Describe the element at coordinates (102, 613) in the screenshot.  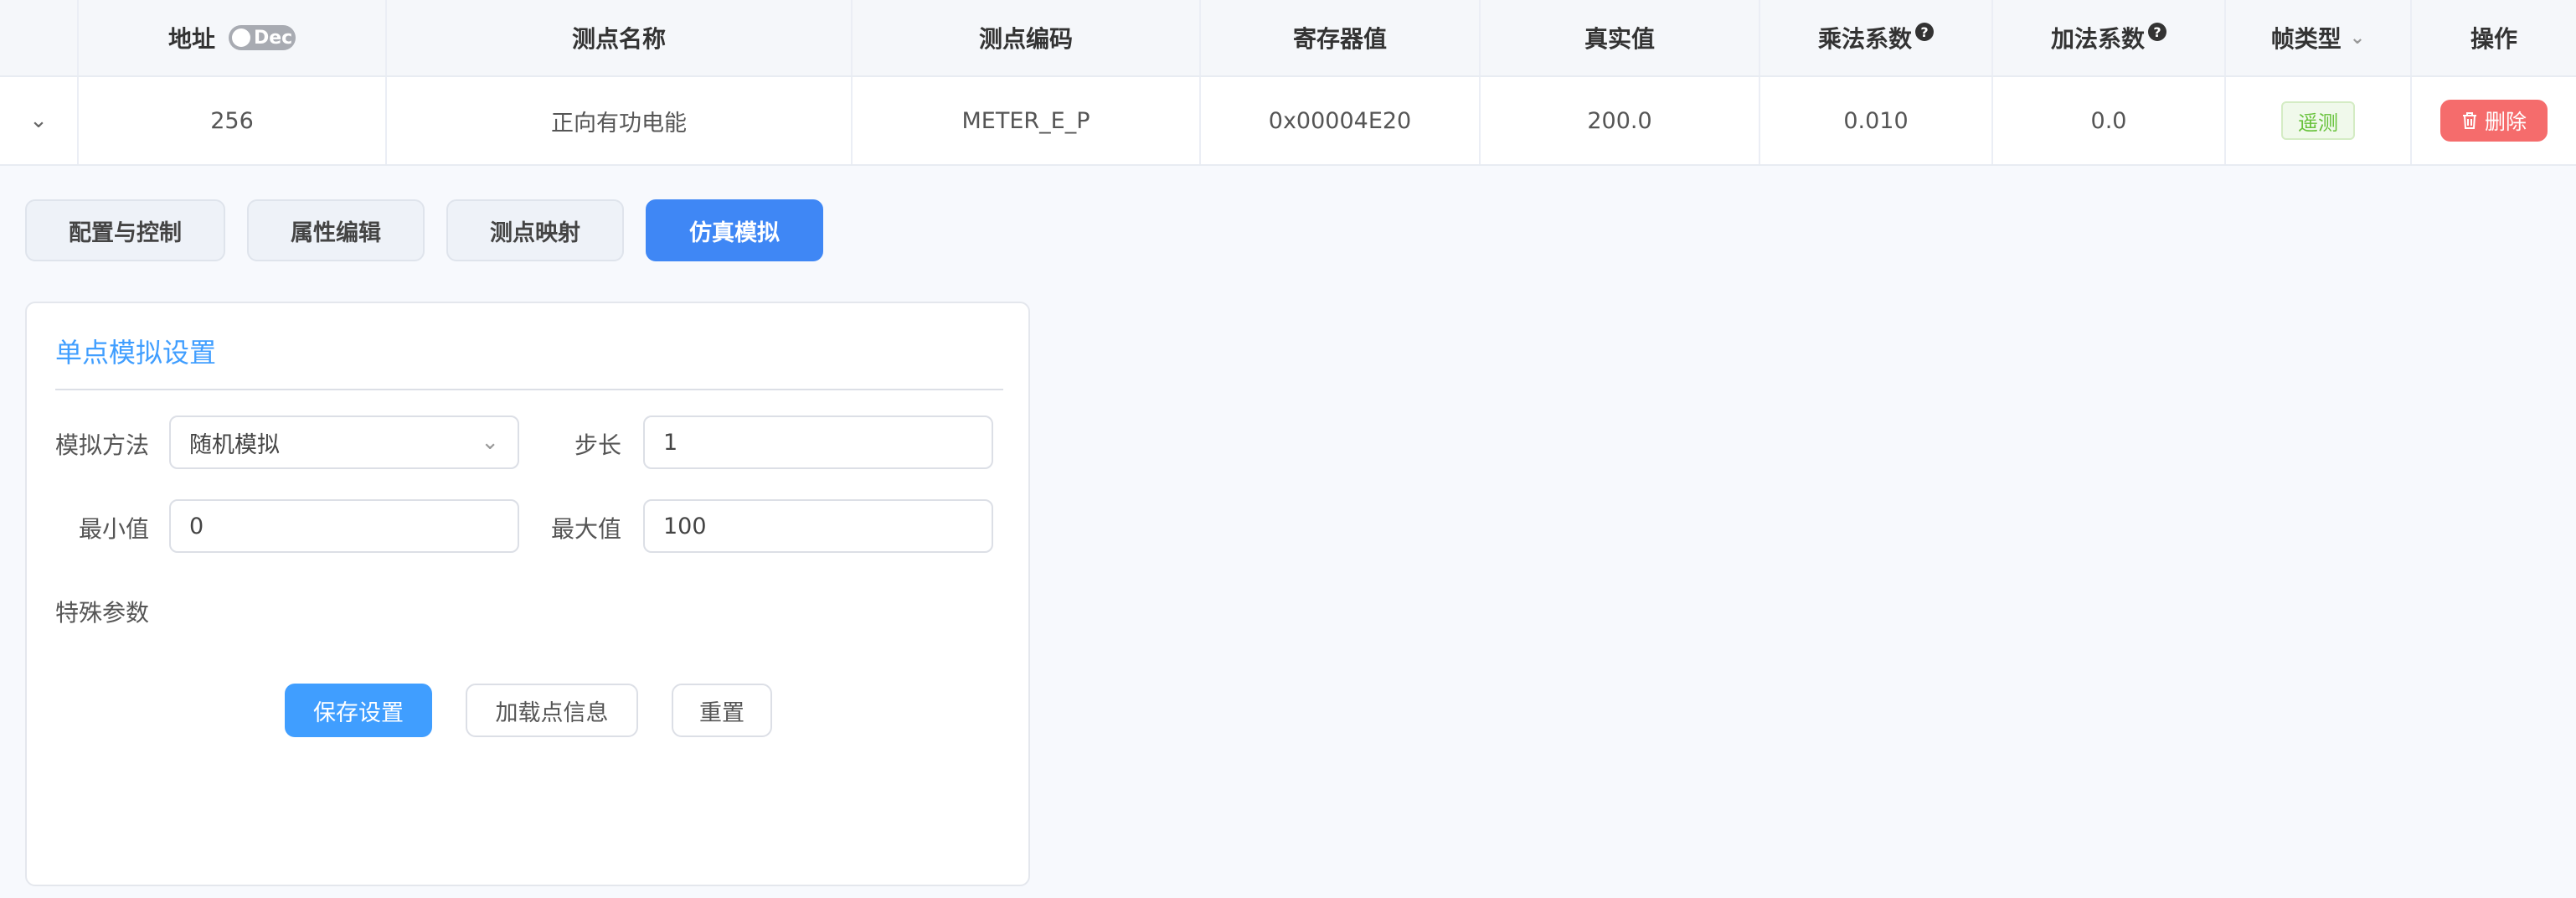
I see `special-params-label: 特殊参数` at that location.